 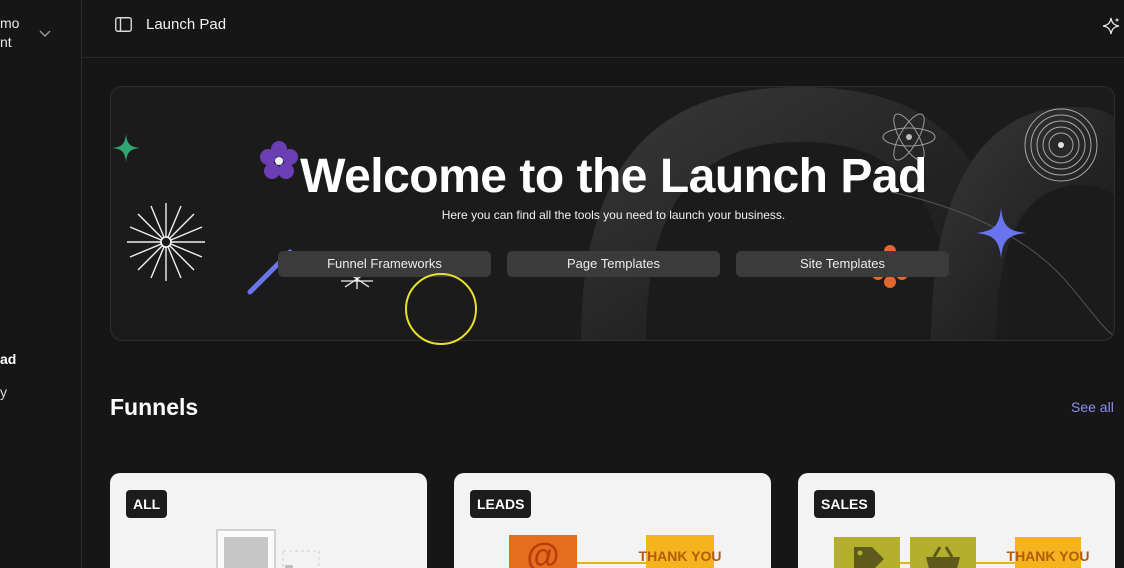 I want to click on top-header: Launch Pad, so click(x=603, y=29).